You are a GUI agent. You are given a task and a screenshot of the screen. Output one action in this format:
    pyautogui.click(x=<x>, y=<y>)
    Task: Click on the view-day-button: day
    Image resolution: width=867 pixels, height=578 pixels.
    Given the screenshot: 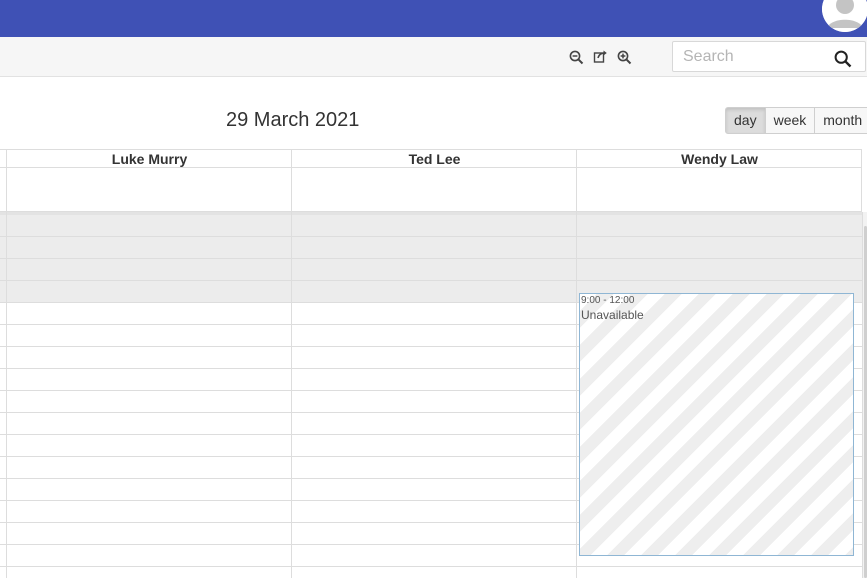 What is the action you would take?
    pyautogui.click(x=745, y=120)
    